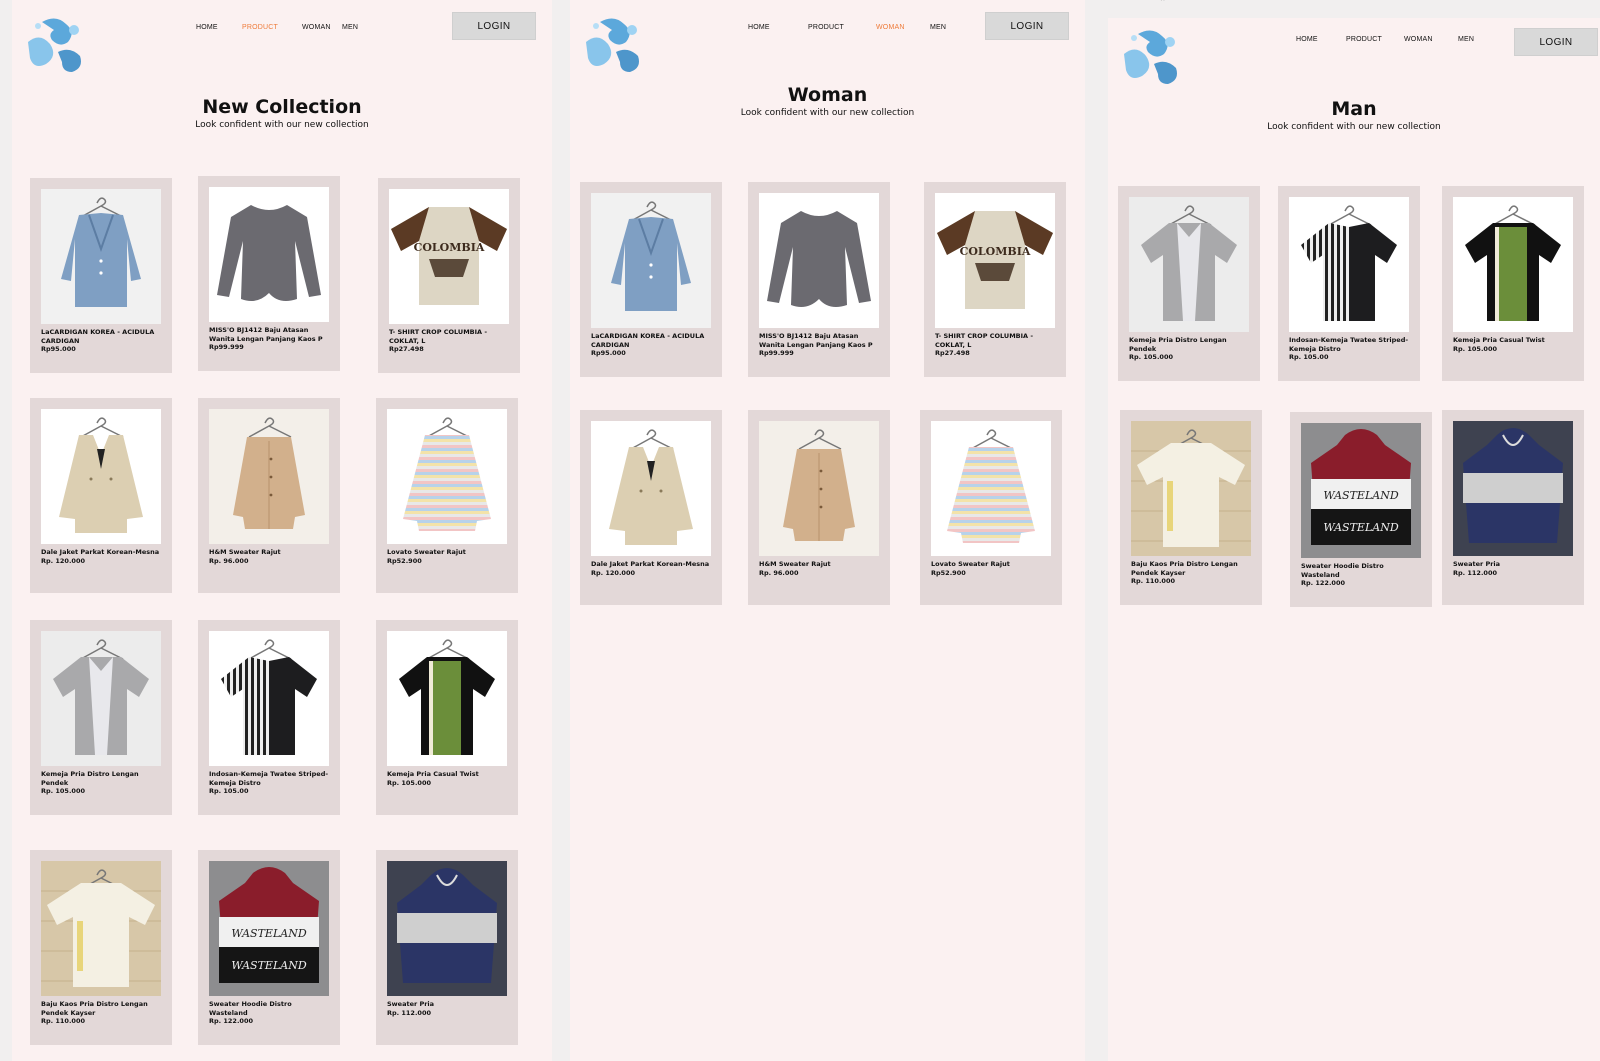 This screenshot has height=1061, width=1600. Describe the element at coordinates (282, 125) in the screenshot. I see `page-subtitle: Look confident with our new collection` at that location.